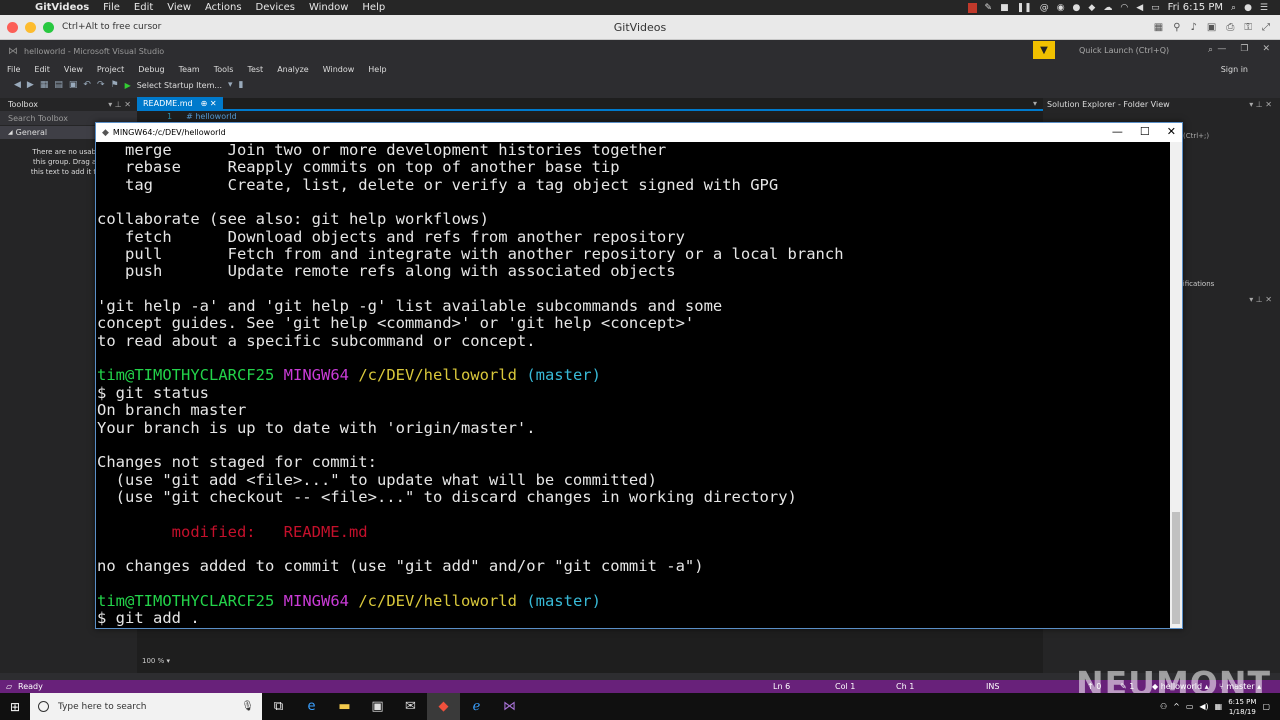  Describe the element at coordinates (111, 7) in the screenshot. I see `menu-file: File` at that location.